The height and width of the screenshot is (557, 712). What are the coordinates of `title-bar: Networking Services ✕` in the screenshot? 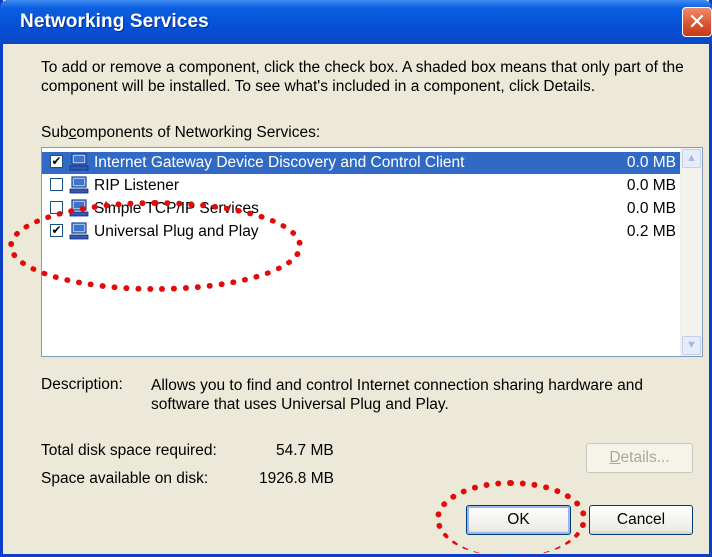 It's located at (356, 22).